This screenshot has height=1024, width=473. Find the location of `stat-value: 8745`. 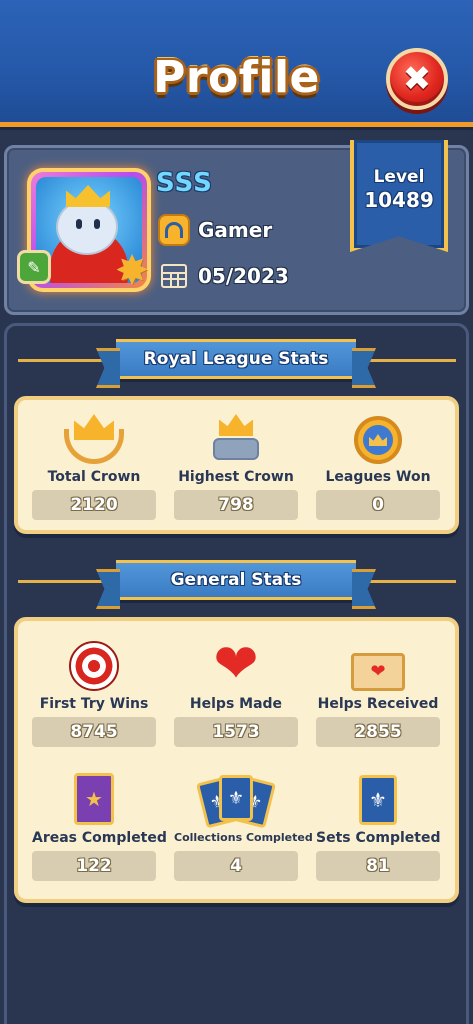

stat-value: 8745 is located at coordinates (94, 732).